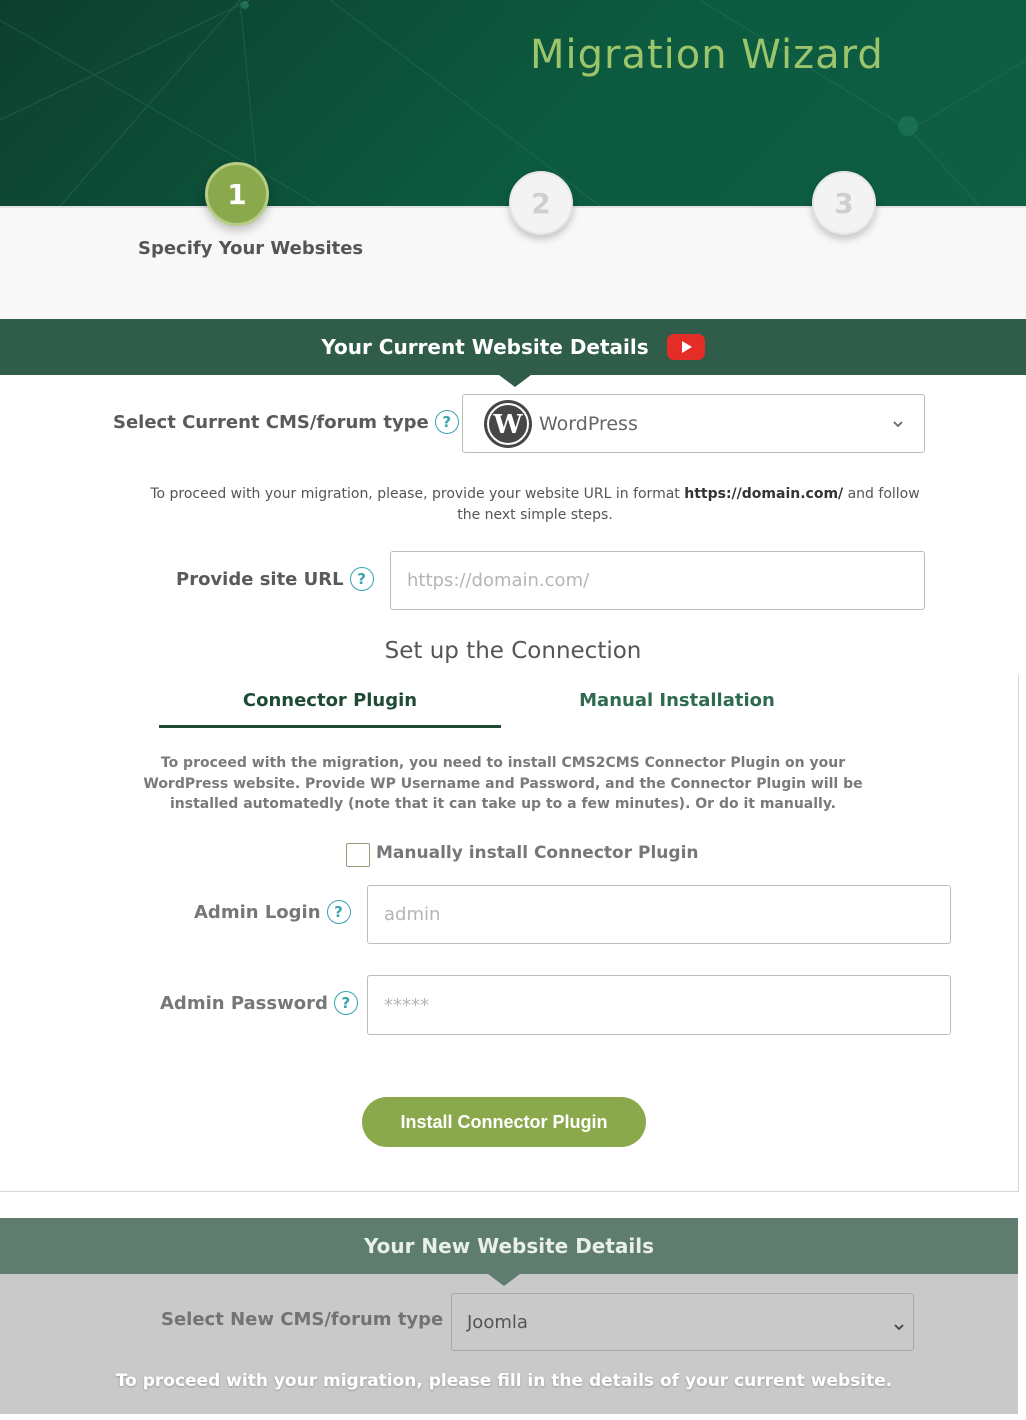 This screenshot has height=1420, width=1026. I want to click on admin-password-placeholder: *****, so click(406, 1005).